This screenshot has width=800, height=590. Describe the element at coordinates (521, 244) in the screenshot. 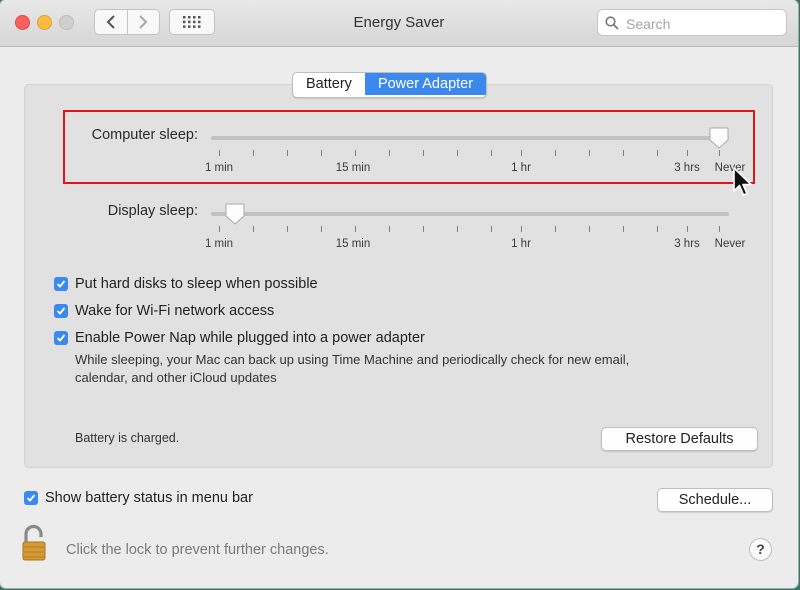

I see `tick-label-1-hr: 1 hr` at that location.